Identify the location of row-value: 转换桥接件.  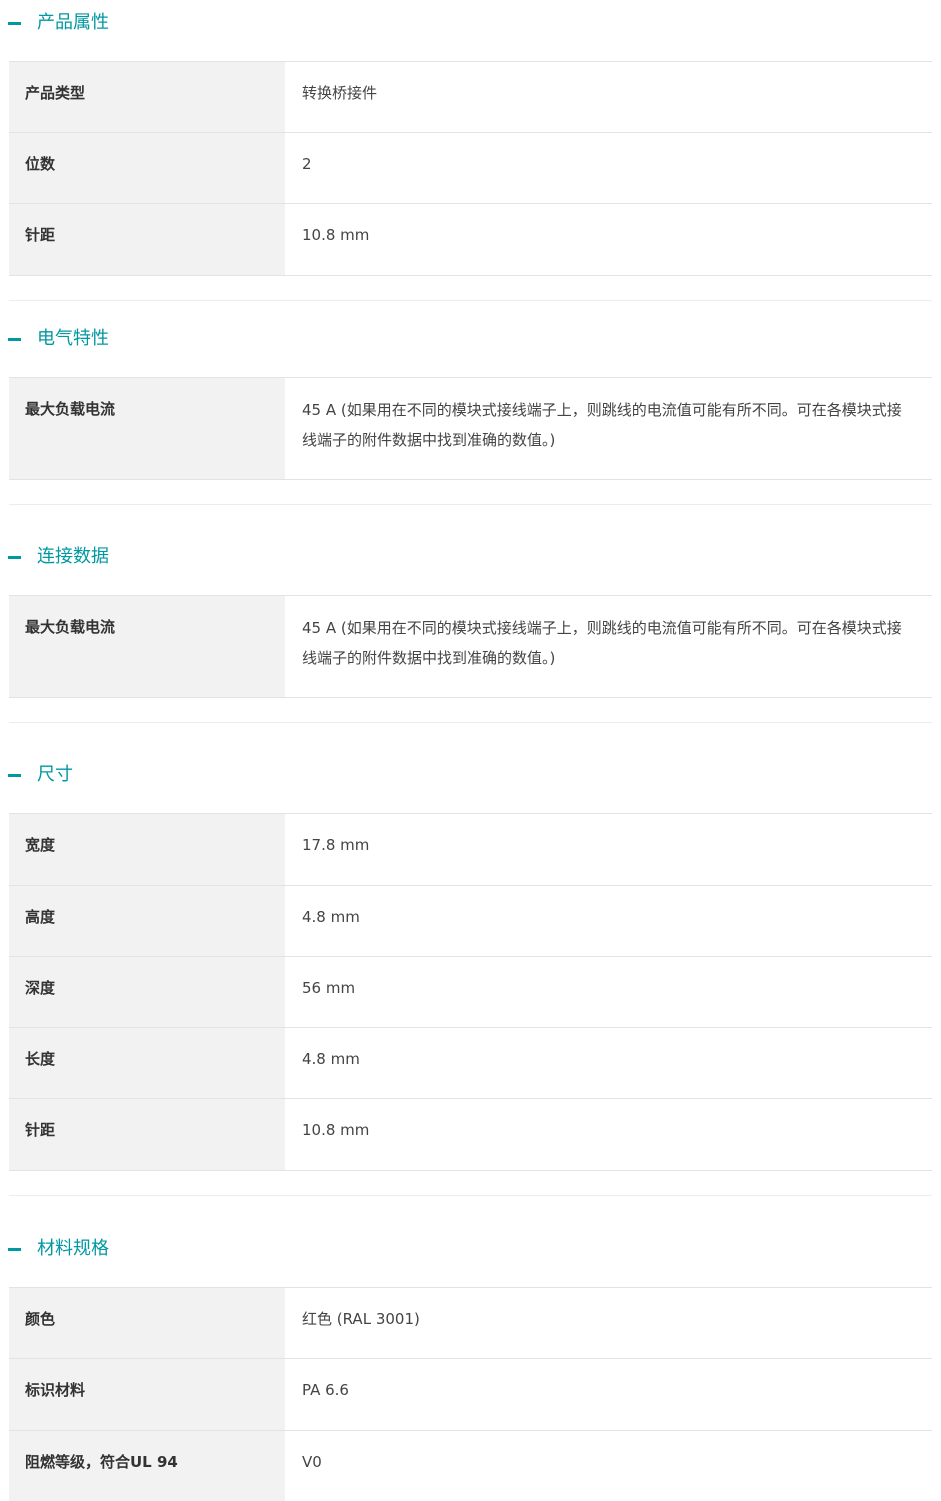
(340, 93).